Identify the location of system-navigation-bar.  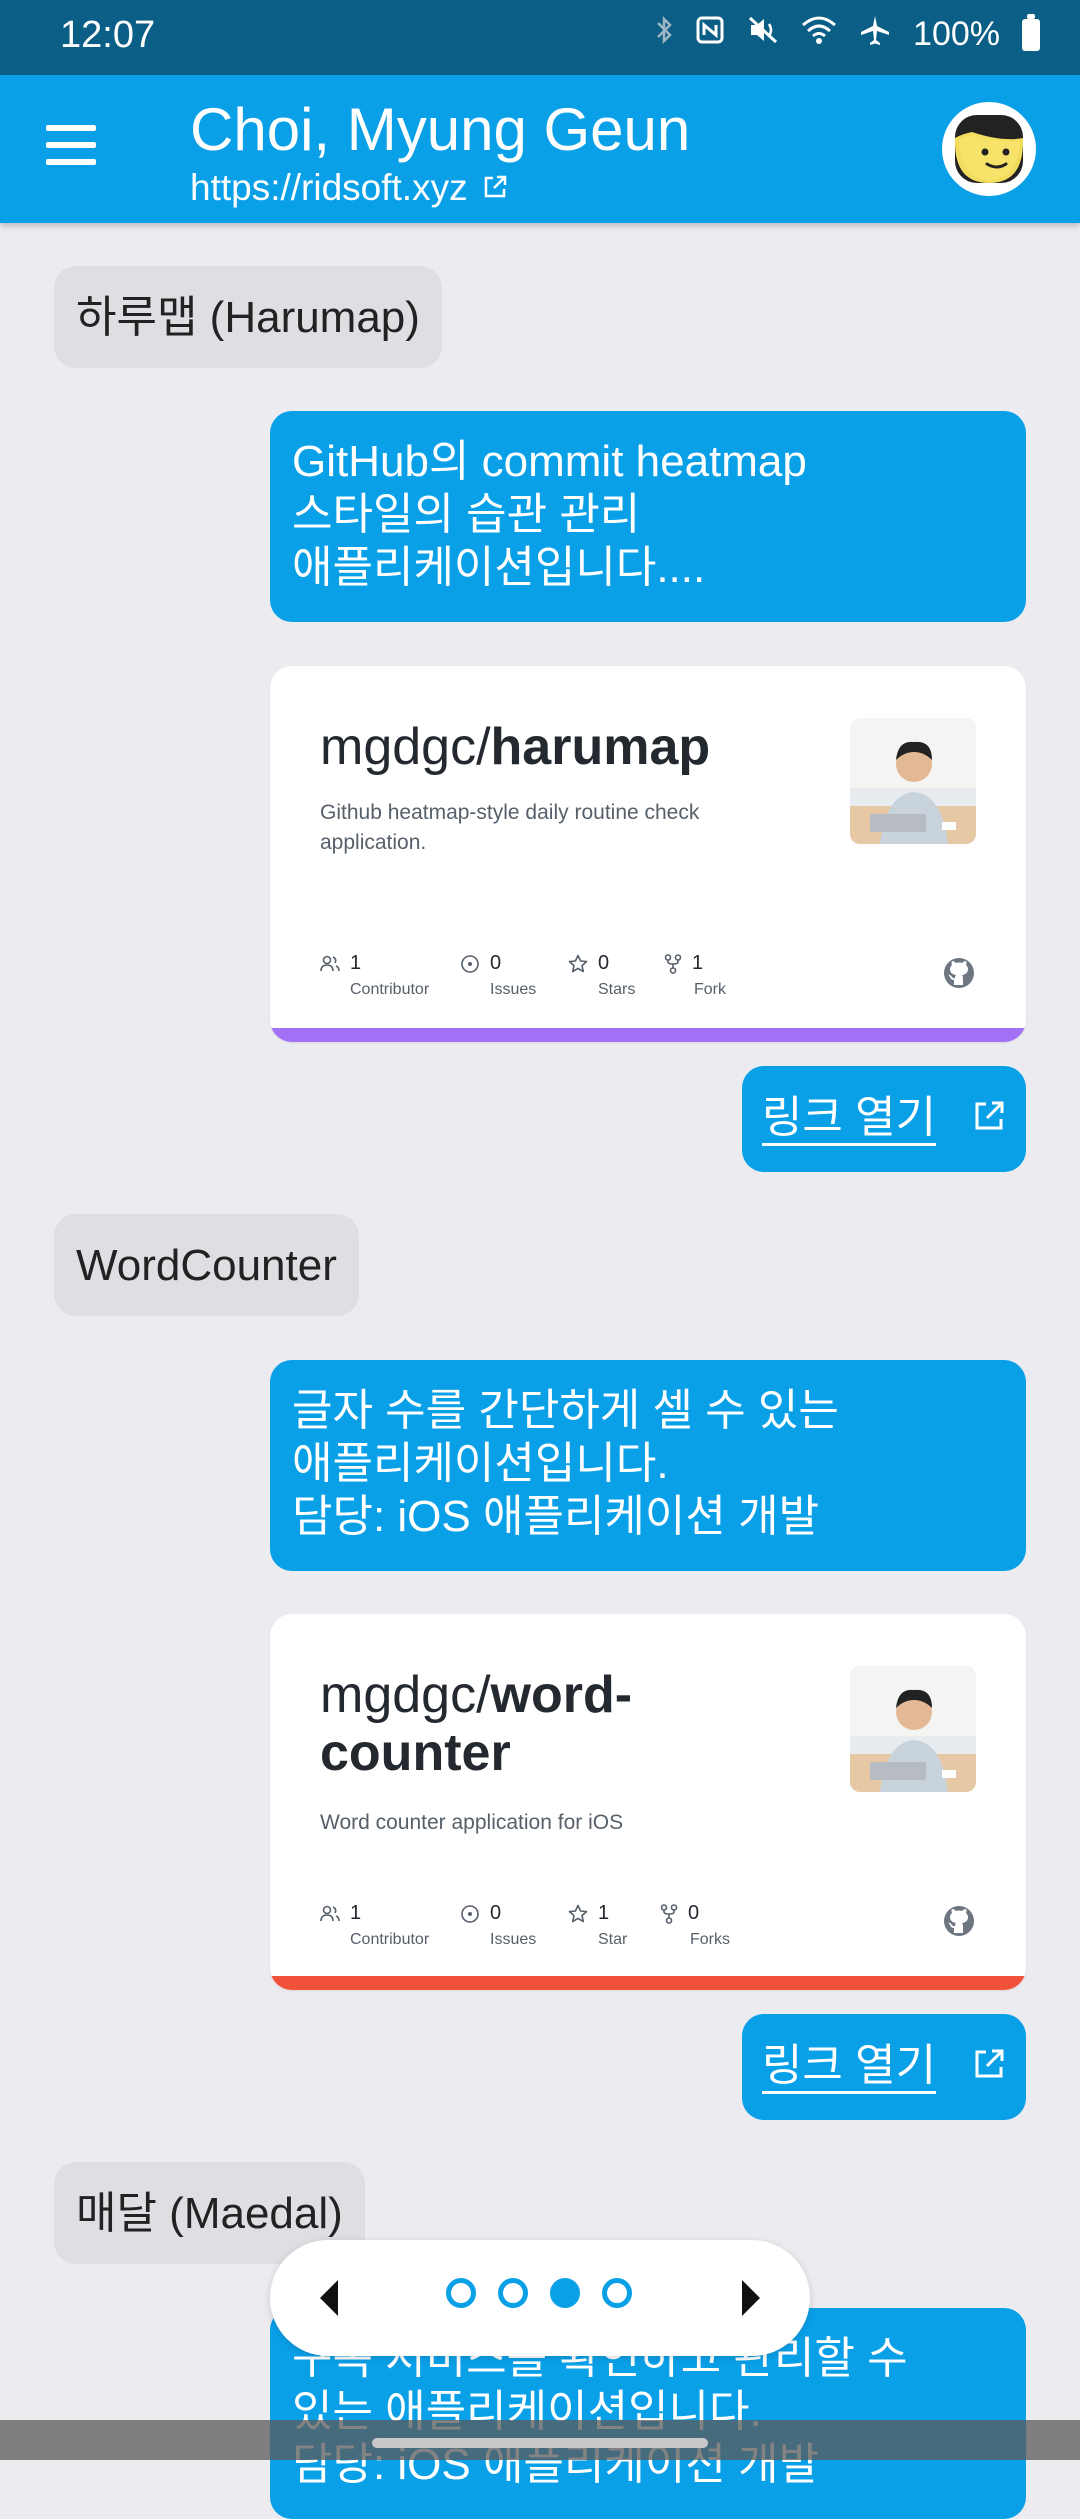
(540, 2440).